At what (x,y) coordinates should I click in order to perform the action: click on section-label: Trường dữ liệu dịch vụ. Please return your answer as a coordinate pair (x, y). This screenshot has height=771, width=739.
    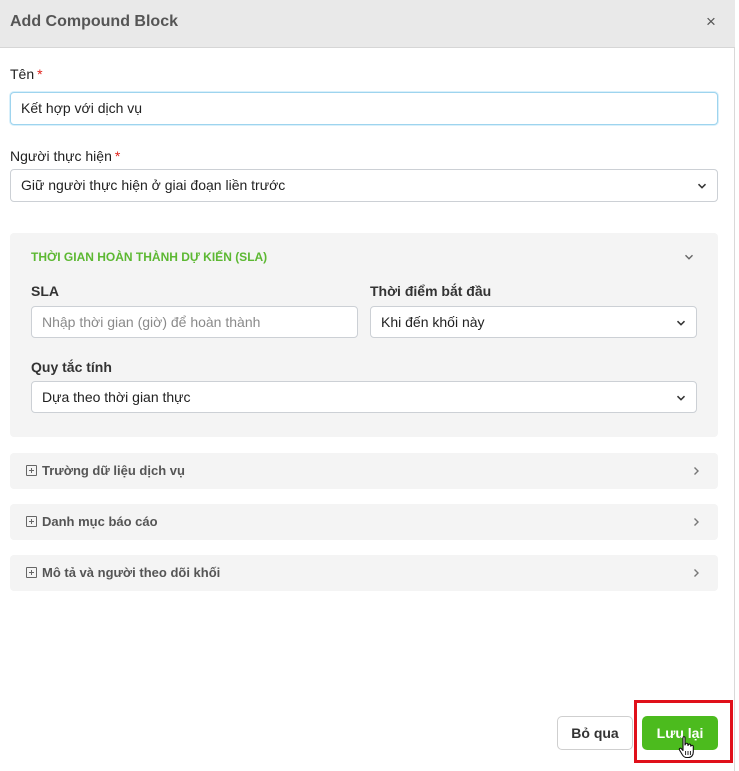
    Looking at the image, I should click on (113, 470).